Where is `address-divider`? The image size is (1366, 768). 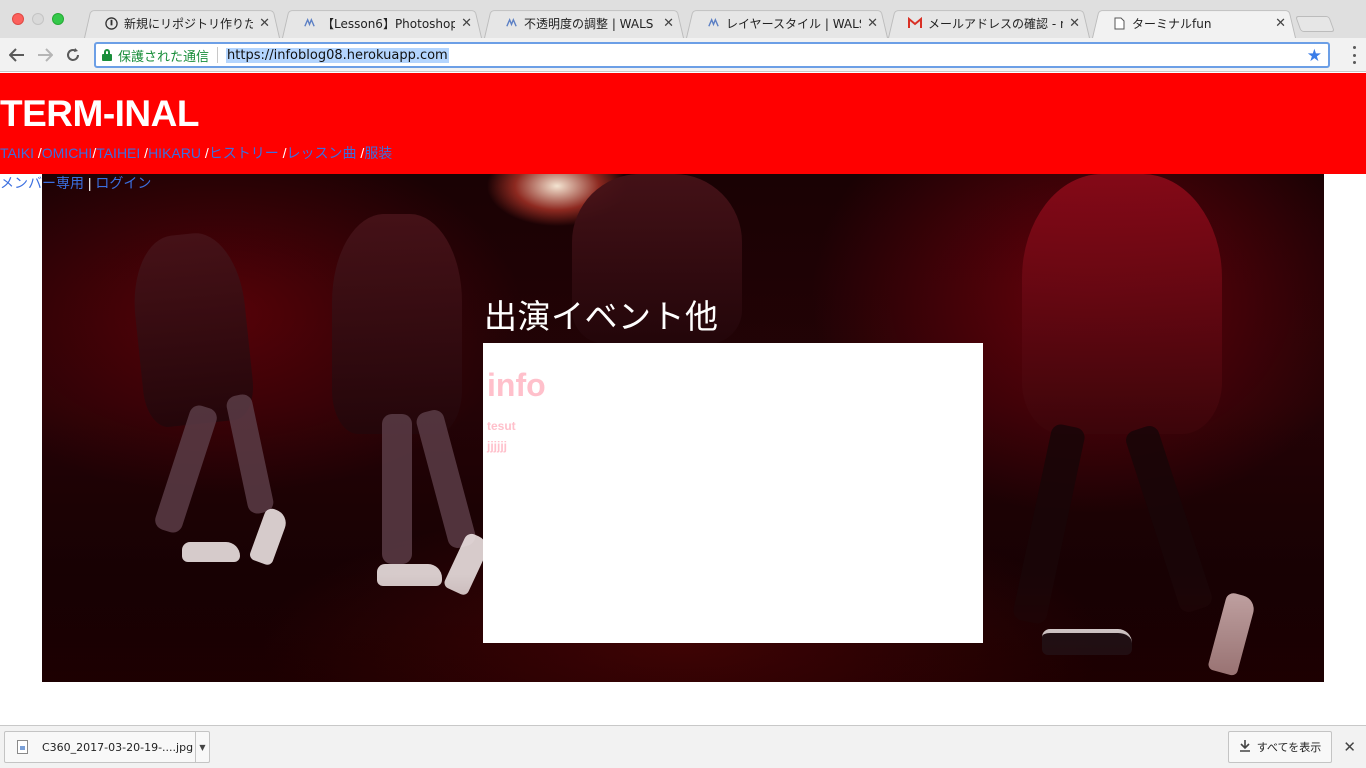
address-divider is located at coordinates (218, 55).